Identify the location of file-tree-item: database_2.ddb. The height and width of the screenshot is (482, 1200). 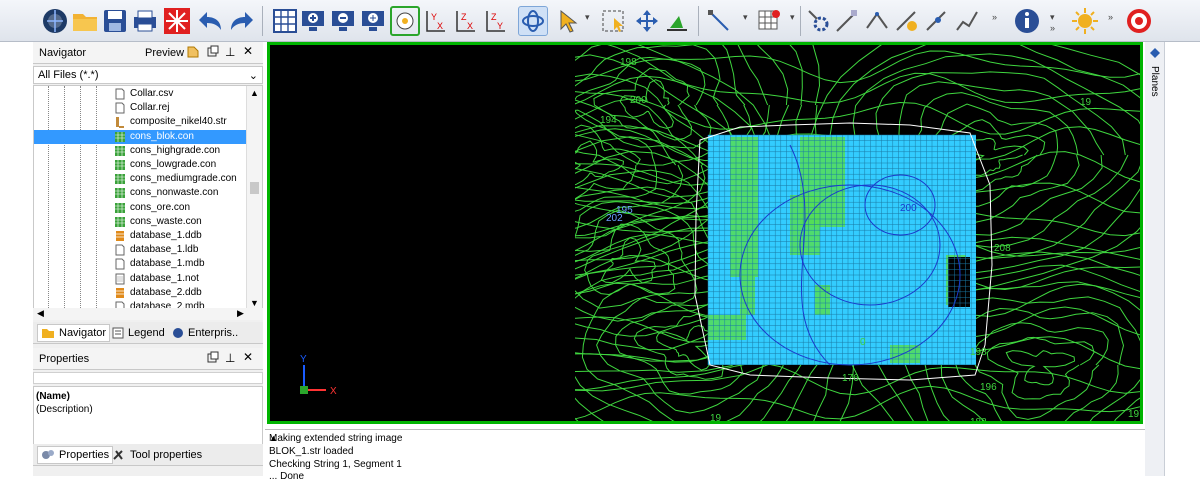
(140, 293).